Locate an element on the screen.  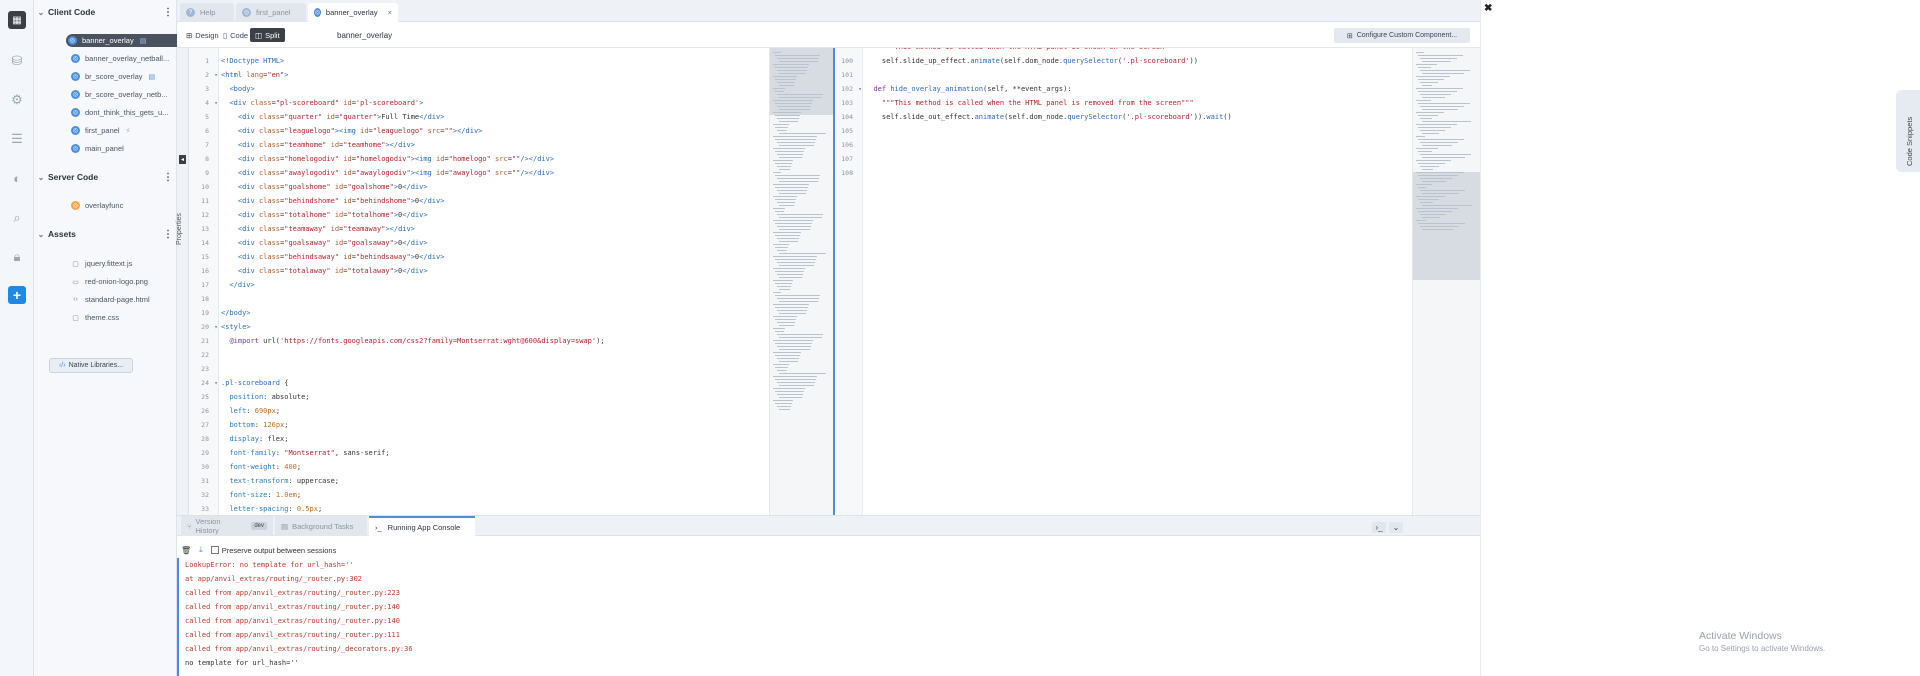
code-line: <!Doctype HTML> is located at coordinates (252, 61).